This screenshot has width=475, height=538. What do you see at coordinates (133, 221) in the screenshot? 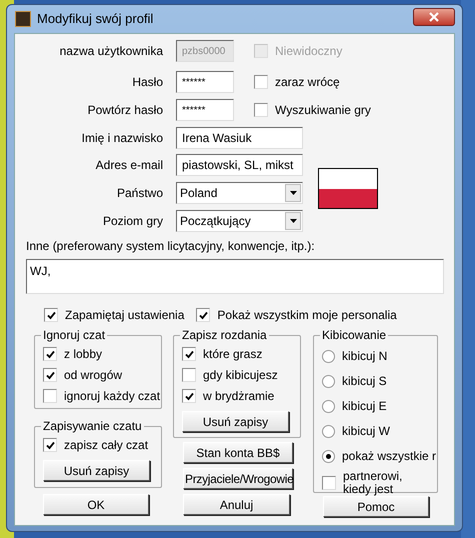
I see `field-label: Poziom gry` at bounding box center [133, 221].